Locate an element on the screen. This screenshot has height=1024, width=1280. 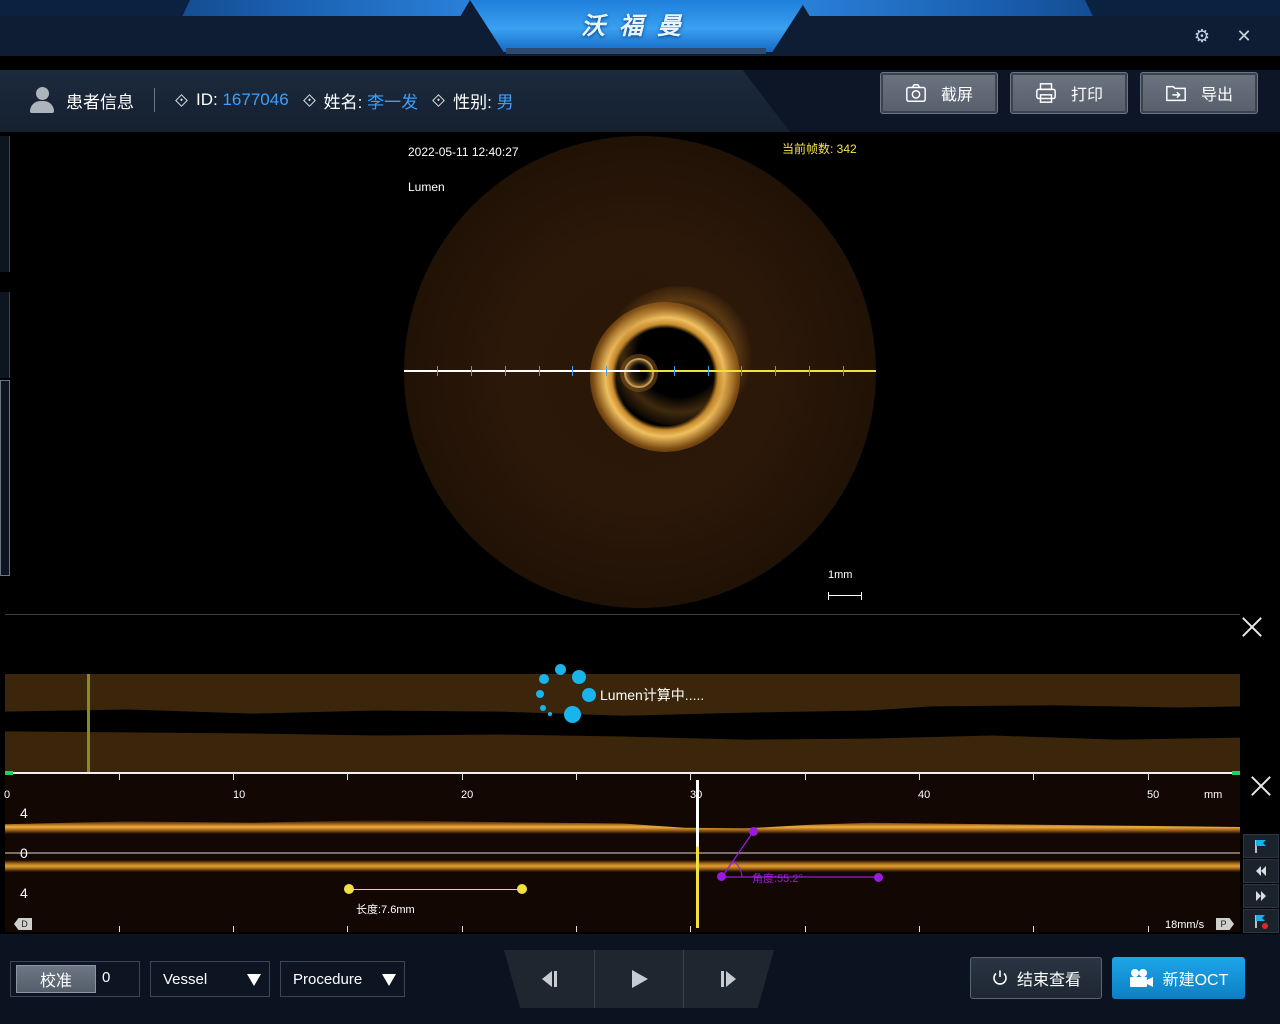
play-button is located at coordinates (639, 979).